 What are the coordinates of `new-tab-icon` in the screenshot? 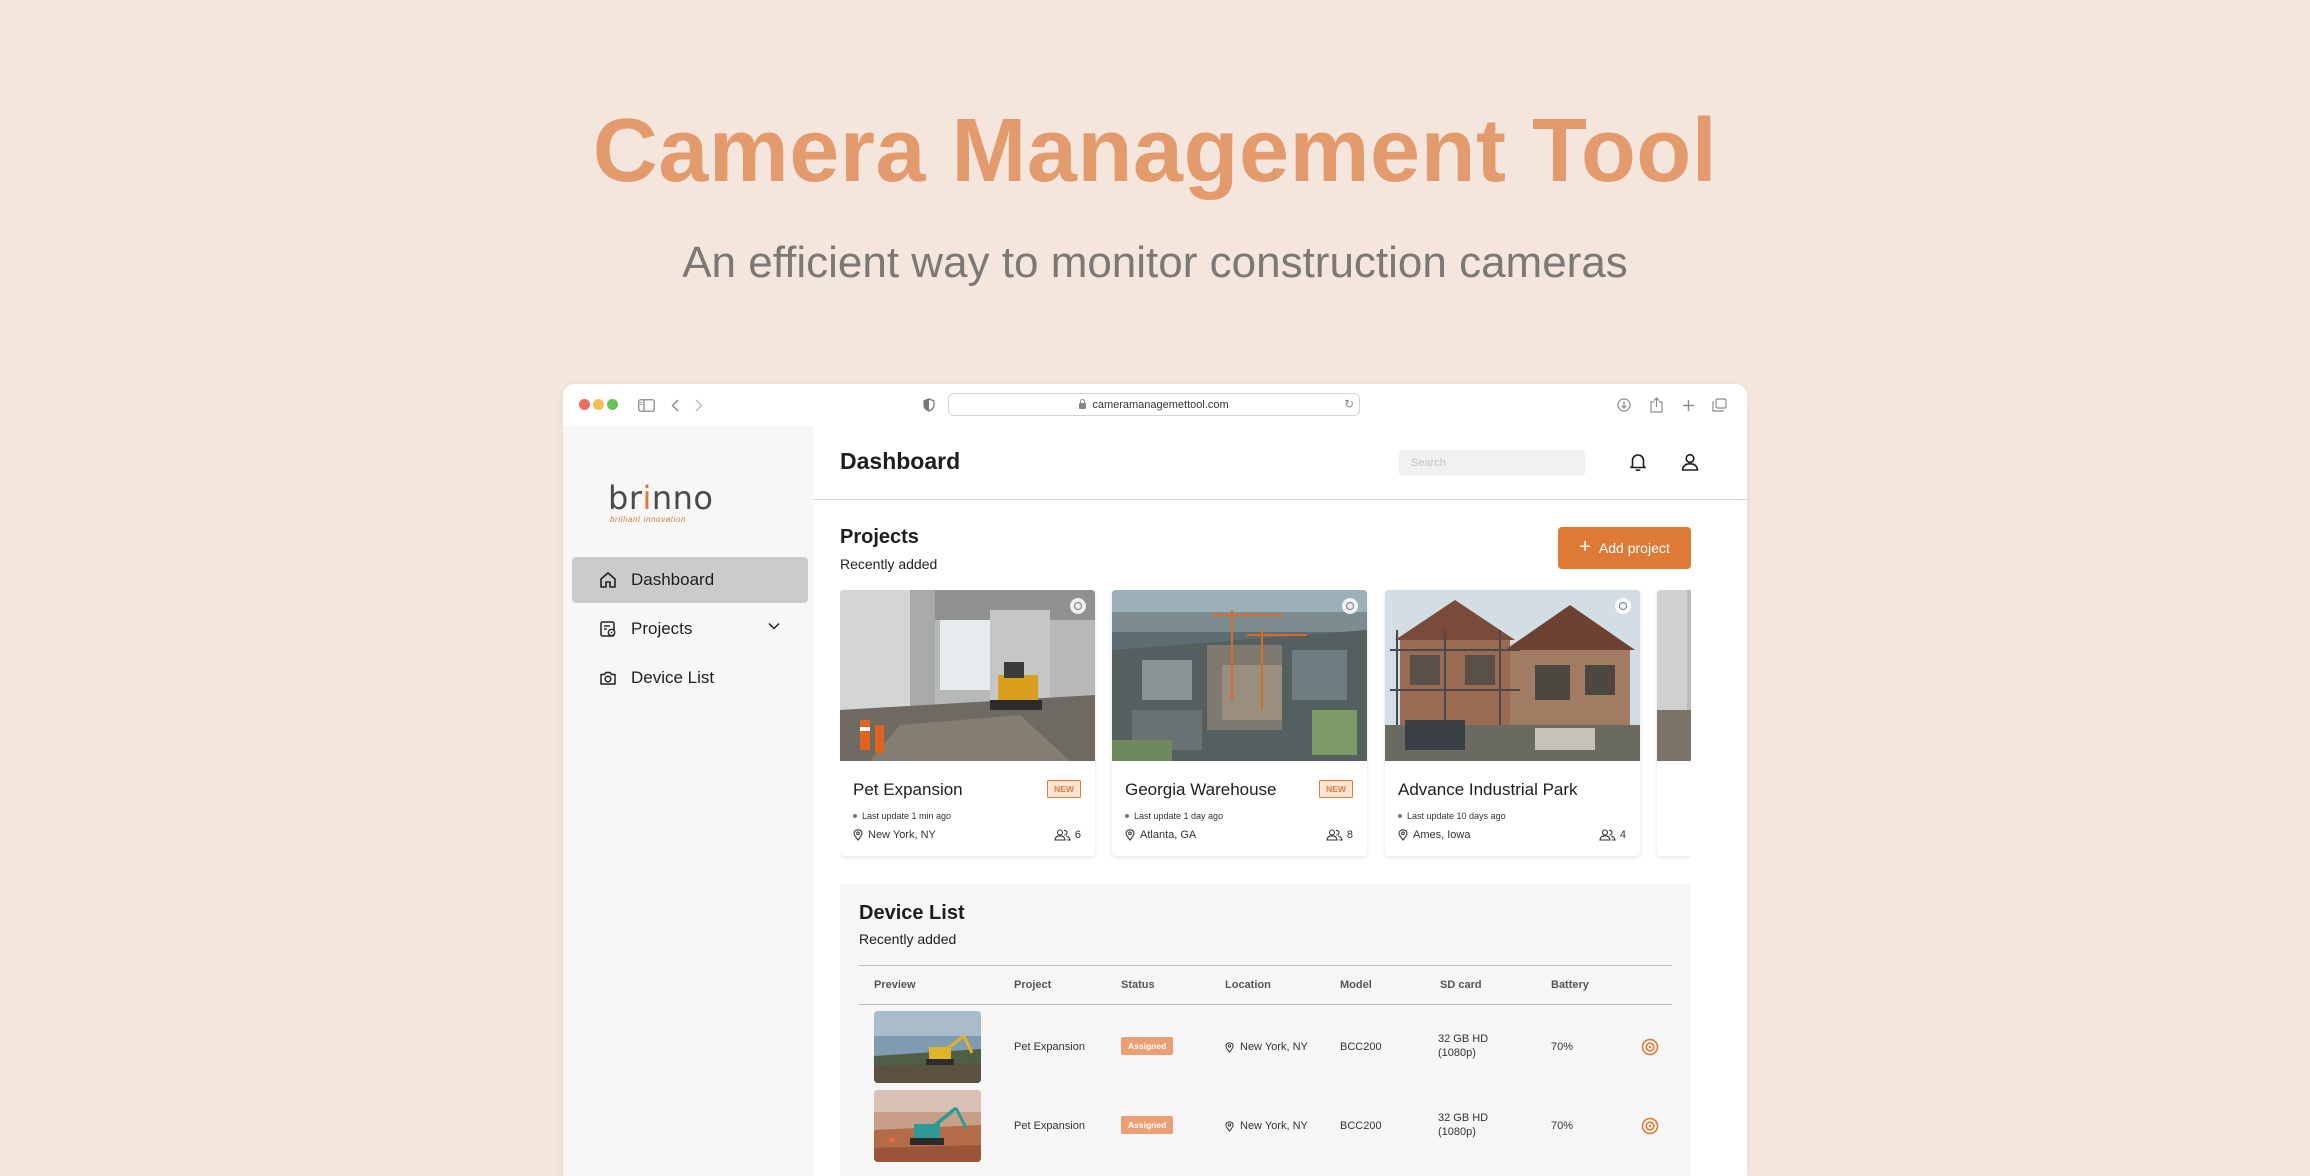 It's located at (1688, 405).